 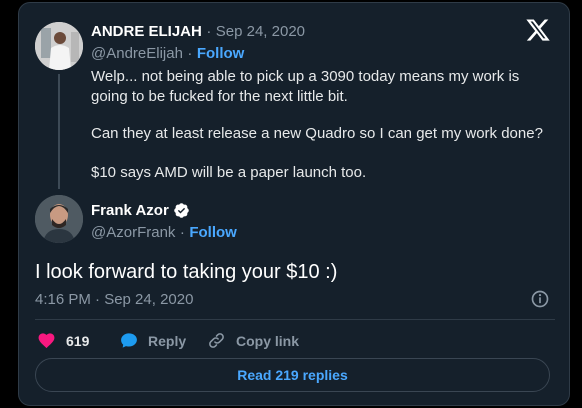 I want to click on parent-author-handle: @AndreElijah, so click(x=137, y=53).